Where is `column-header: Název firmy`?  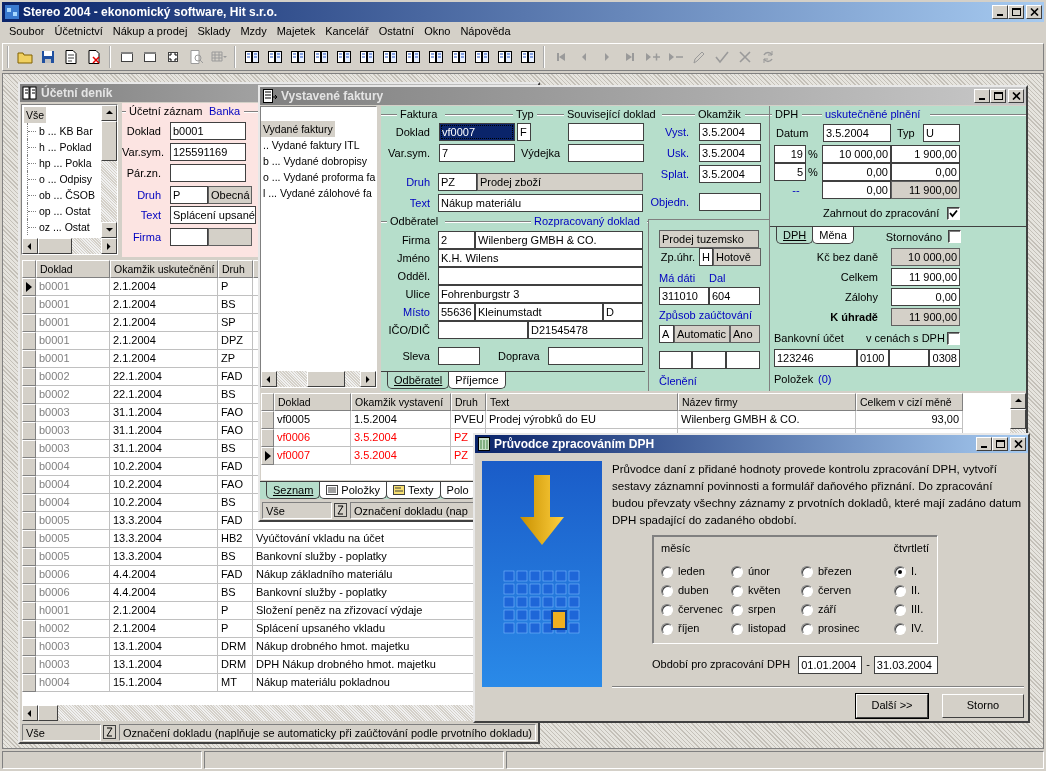 column-header: Název firmy is located at coordinates (767, 402).